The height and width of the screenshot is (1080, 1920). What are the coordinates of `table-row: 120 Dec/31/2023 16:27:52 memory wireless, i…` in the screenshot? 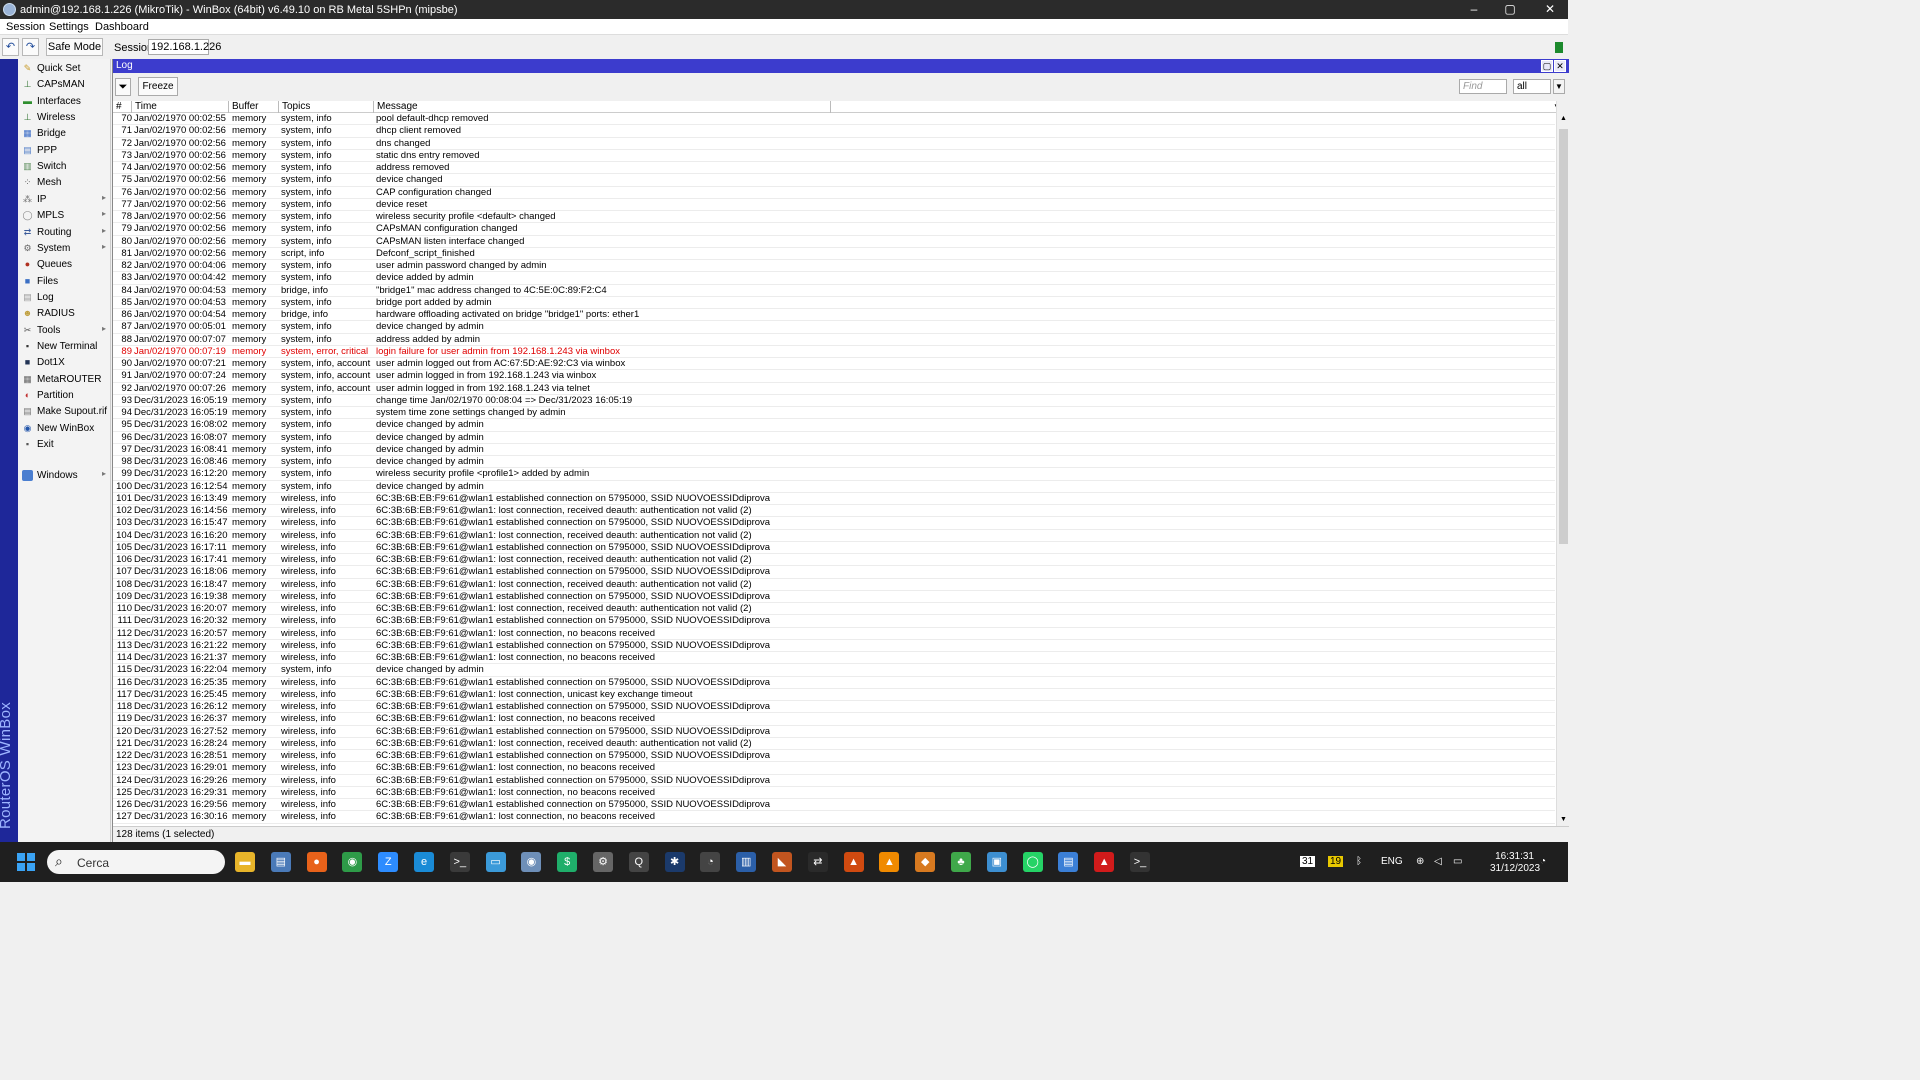 It's located at (834, 732).